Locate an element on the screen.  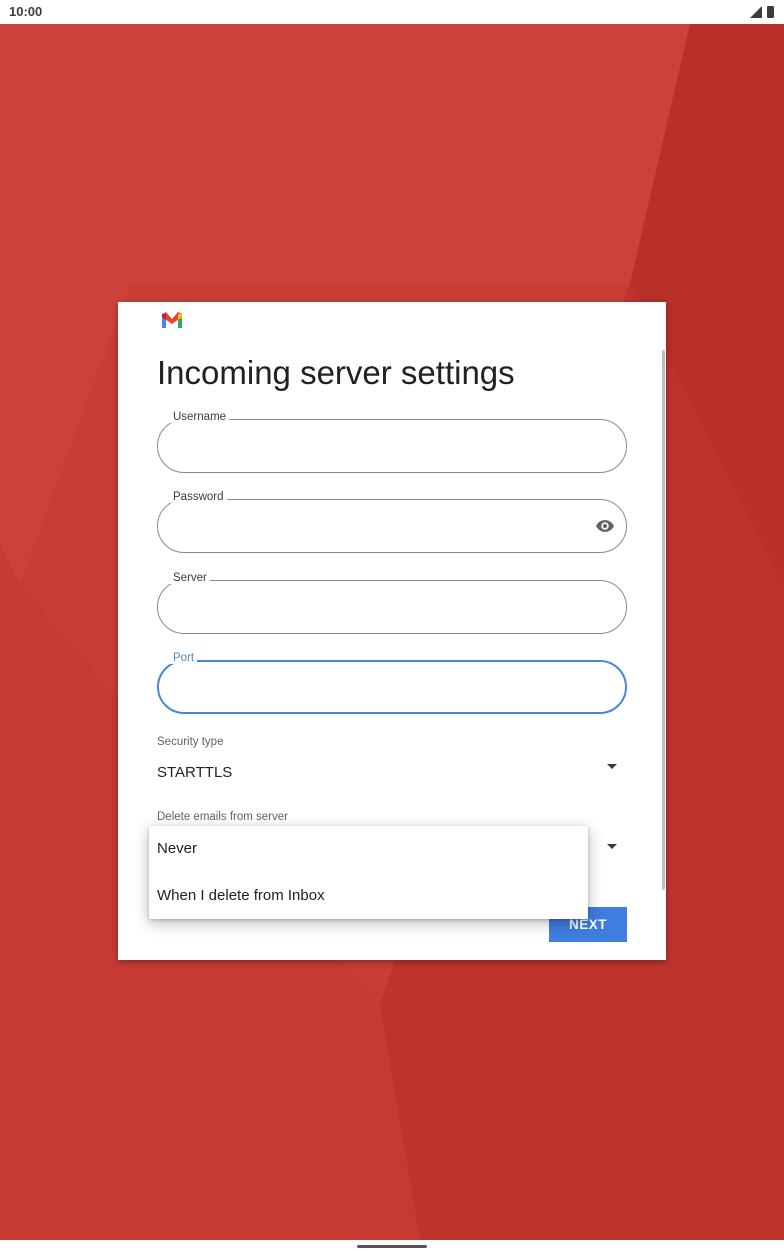
username-label: Username is located at coordinates (200, 417).